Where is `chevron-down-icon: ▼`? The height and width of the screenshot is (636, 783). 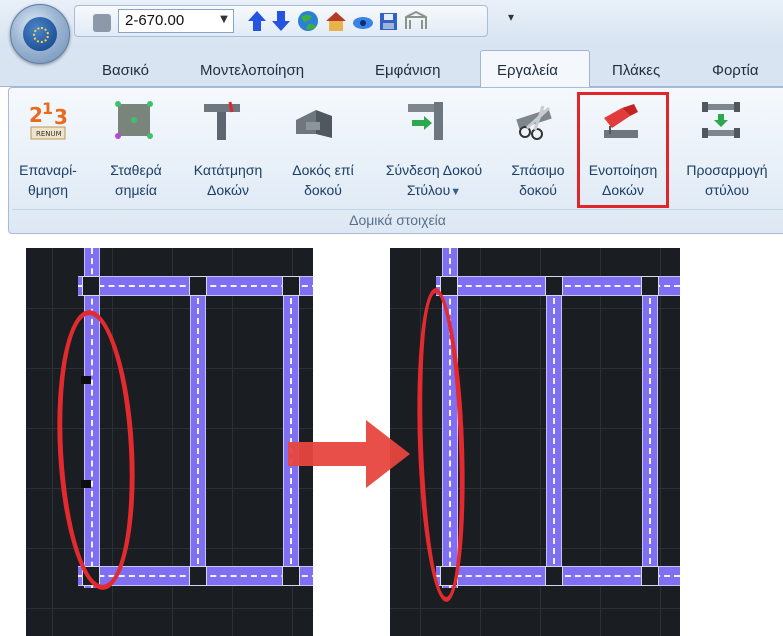
chevron-down-icon: ▼ is located at coordinates (224, 20).